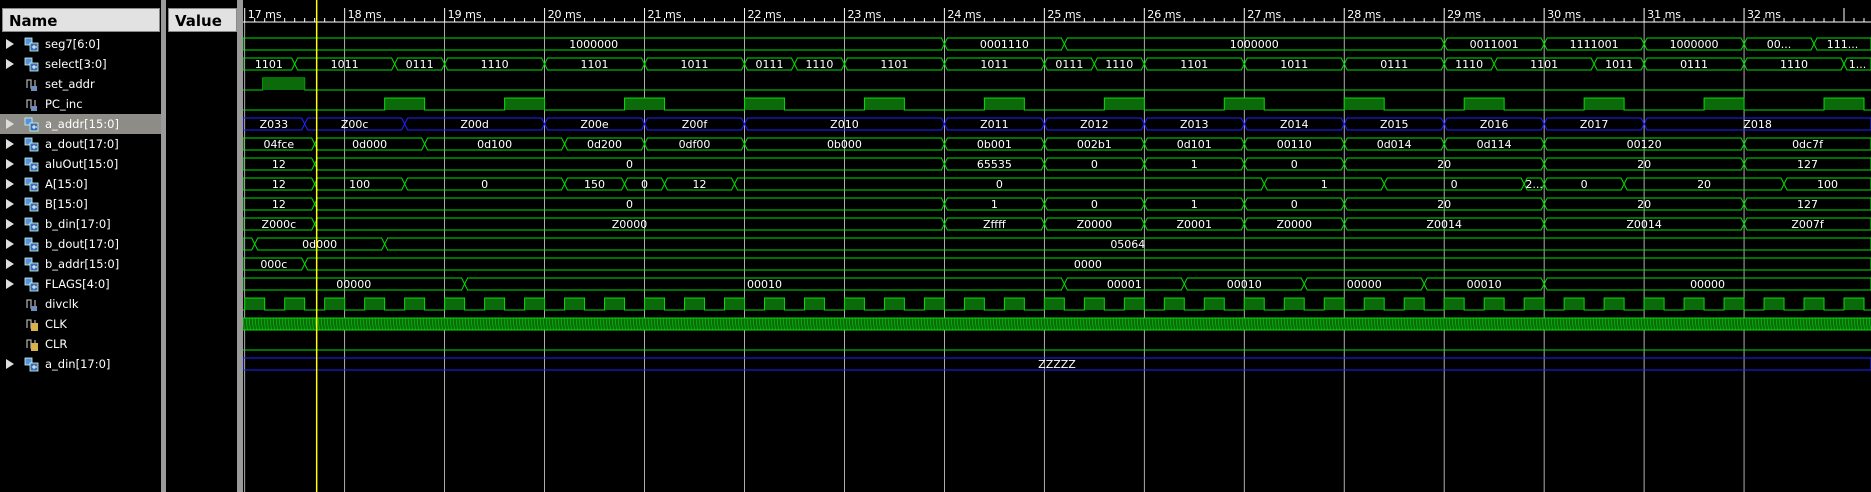 Image resolution: width=1871 pixels, height=492 pixels. Describe the element at coordinates (32, 345) in the screenshot. I see `locked-signal-icon` at that location.